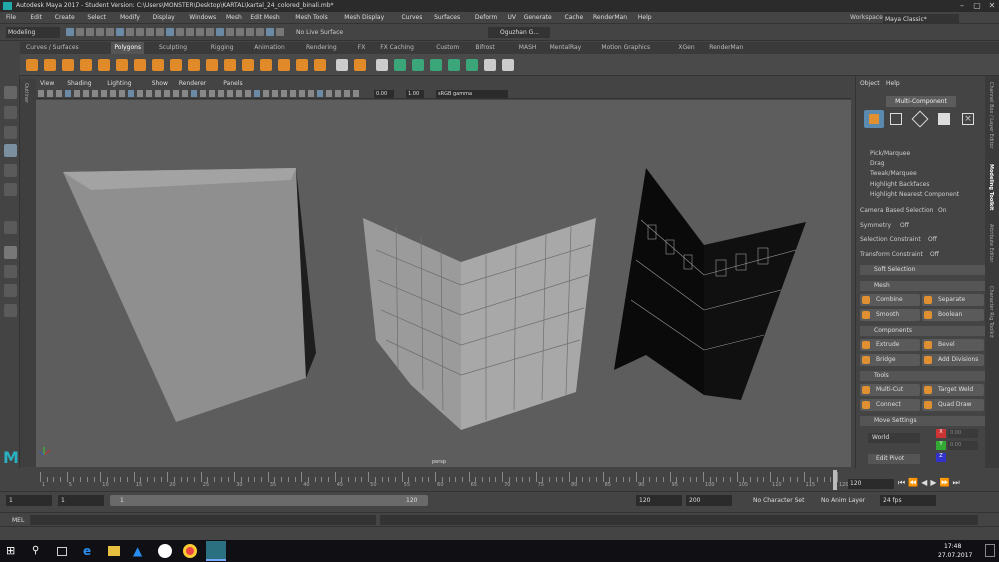 Image resolution: width=999 pixels, height=562 pixels. I want to click on shelf-tab-renderman: RenderMan, so click(726, 48).